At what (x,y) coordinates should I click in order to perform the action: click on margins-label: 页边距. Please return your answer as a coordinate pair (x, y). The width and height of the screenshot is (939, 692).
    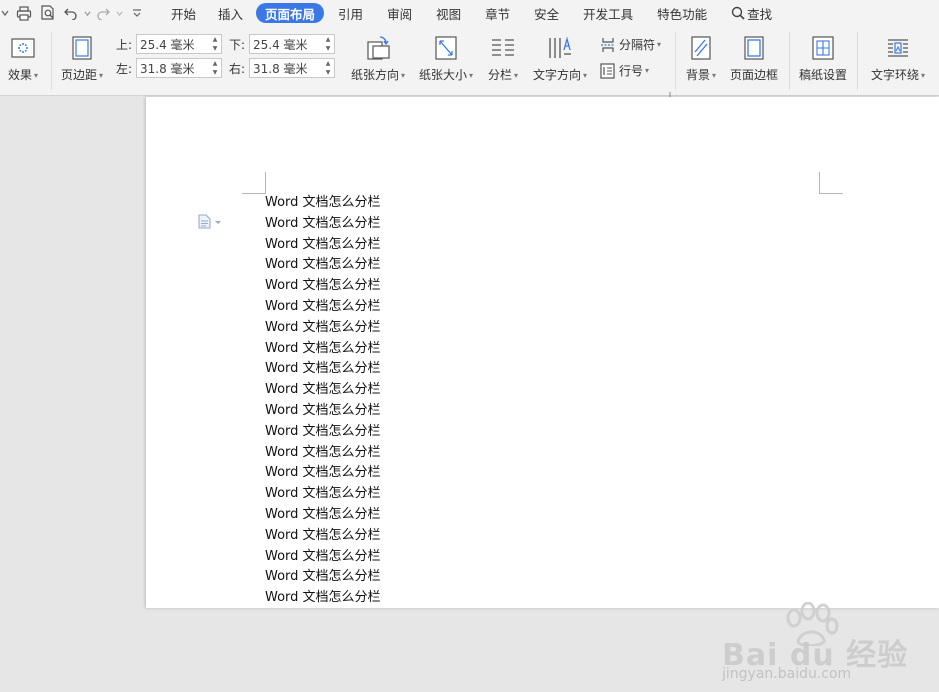
    Looking at the image, I should click on (78, 75).